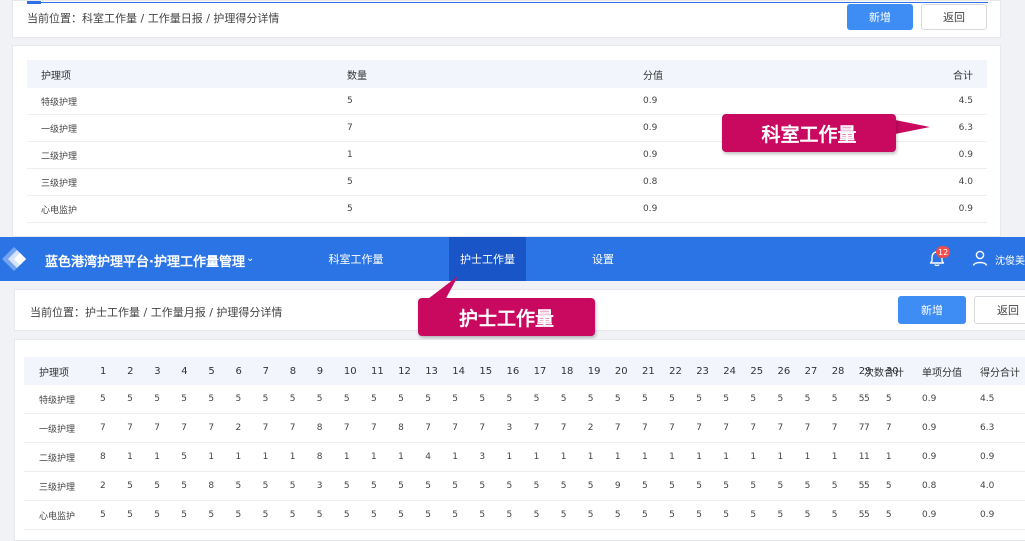 This screenshot has width=1025, height=541. Describe the element at coordinates (999, 310) in the screenshot. I see `lower-back-button: 返回` at that location.